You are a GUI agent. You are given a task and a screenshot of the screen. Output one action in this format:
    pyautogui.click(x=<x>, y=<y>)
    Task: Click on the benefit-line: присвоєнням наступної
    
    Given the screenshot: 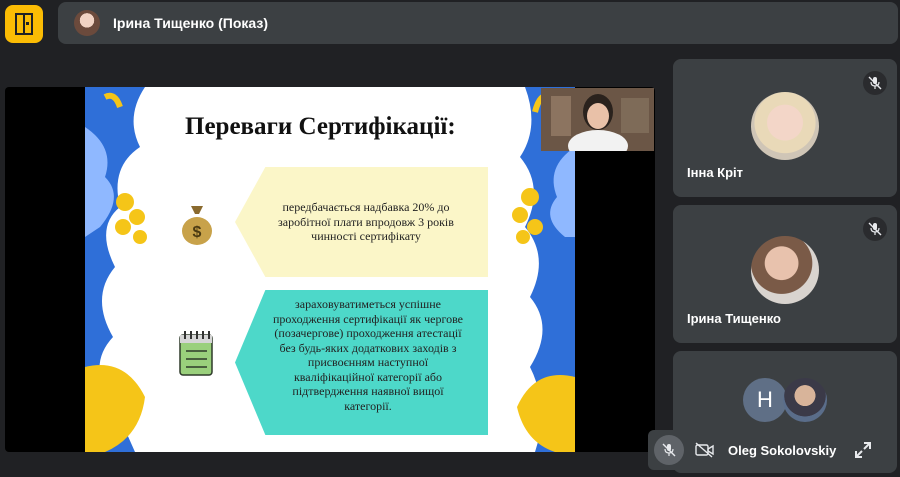 What is the action you would take?
    pyautogui.click(x=368, y=362)
    